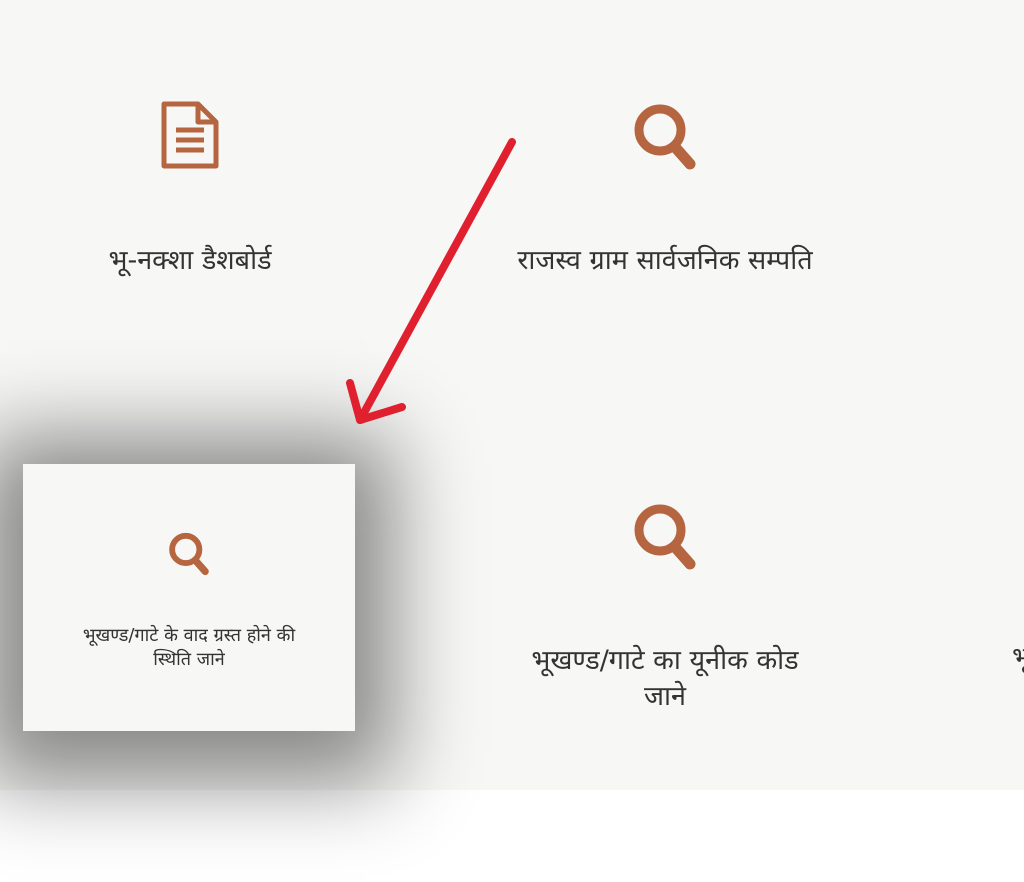  I want to click on document-icon, so click(190, 135).